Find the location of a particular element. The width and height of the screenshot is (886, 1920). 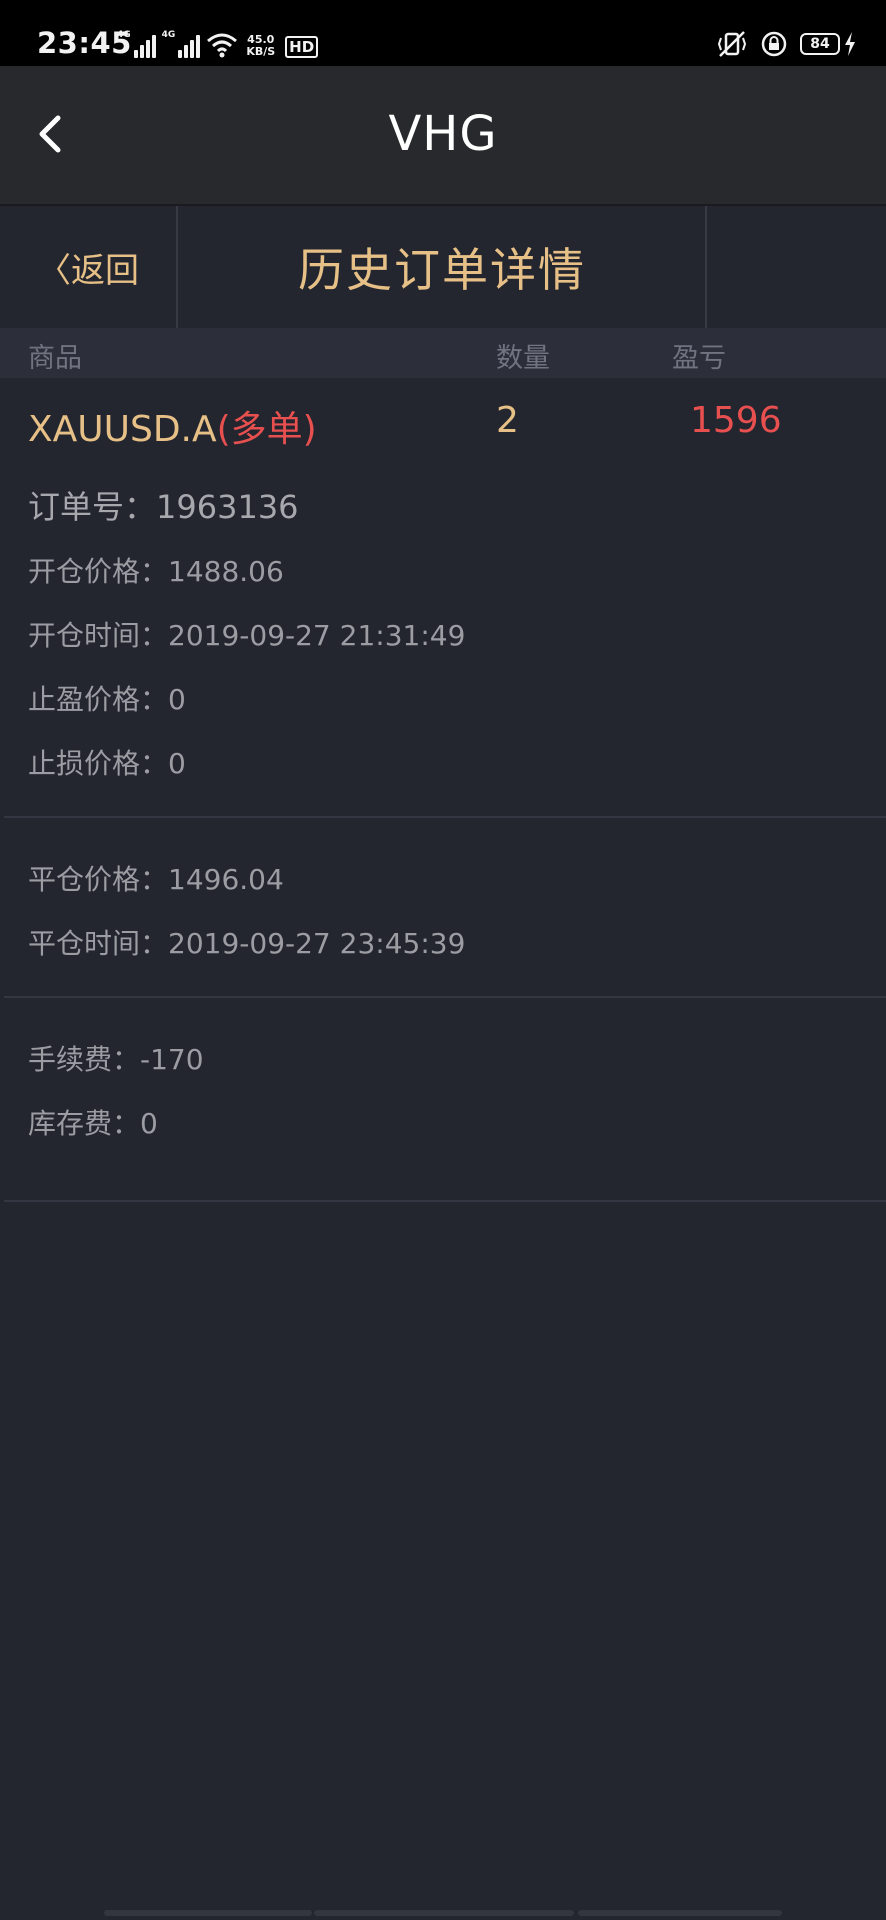

order-summary-row: XAUUSD.A(多单) 2 1596 is located at coordinates (443, 430).